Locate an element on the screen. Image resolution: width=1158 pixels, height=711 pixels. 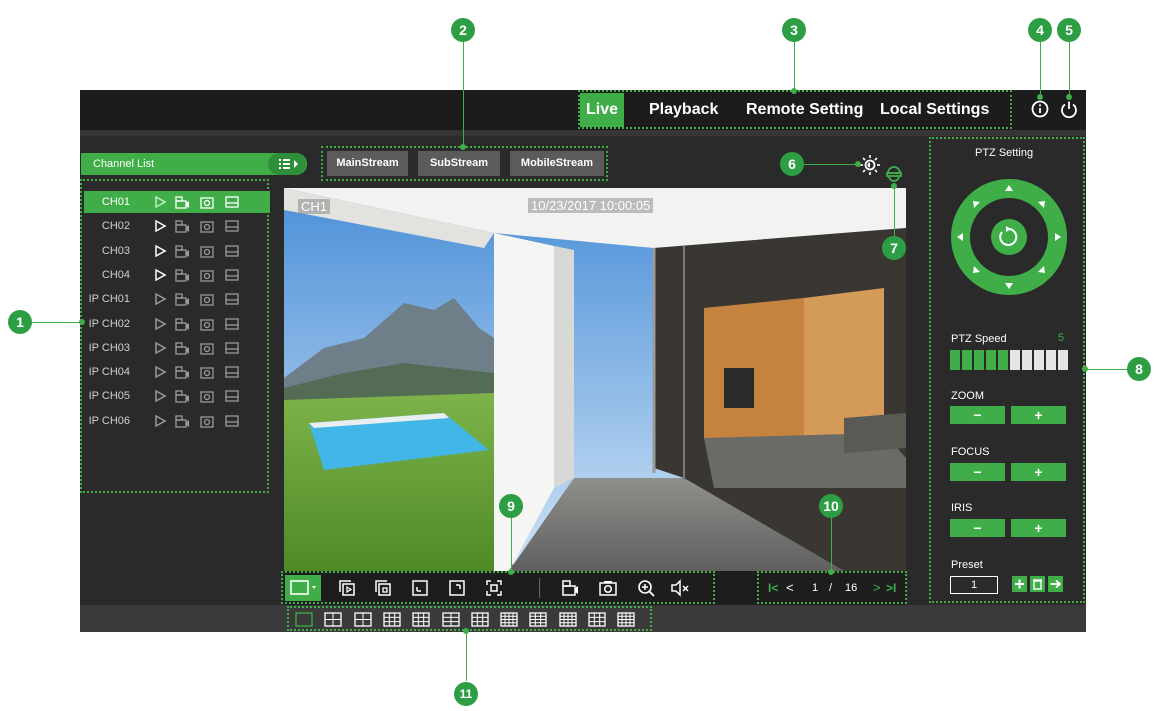
channel-list-toggle-button is located at coordinates (287, 164).